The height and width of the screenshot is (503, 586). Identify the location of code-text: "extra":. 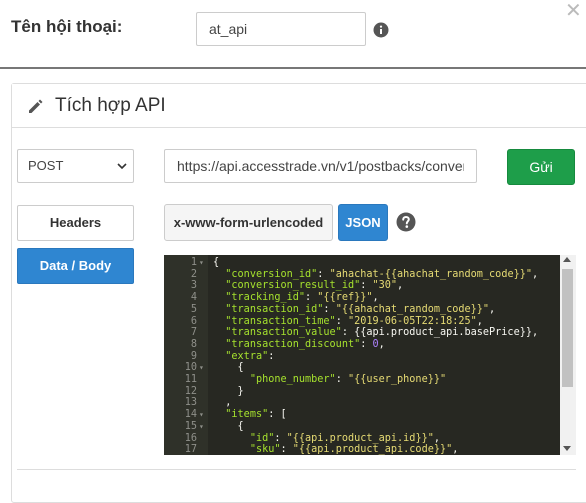
(243, 357).